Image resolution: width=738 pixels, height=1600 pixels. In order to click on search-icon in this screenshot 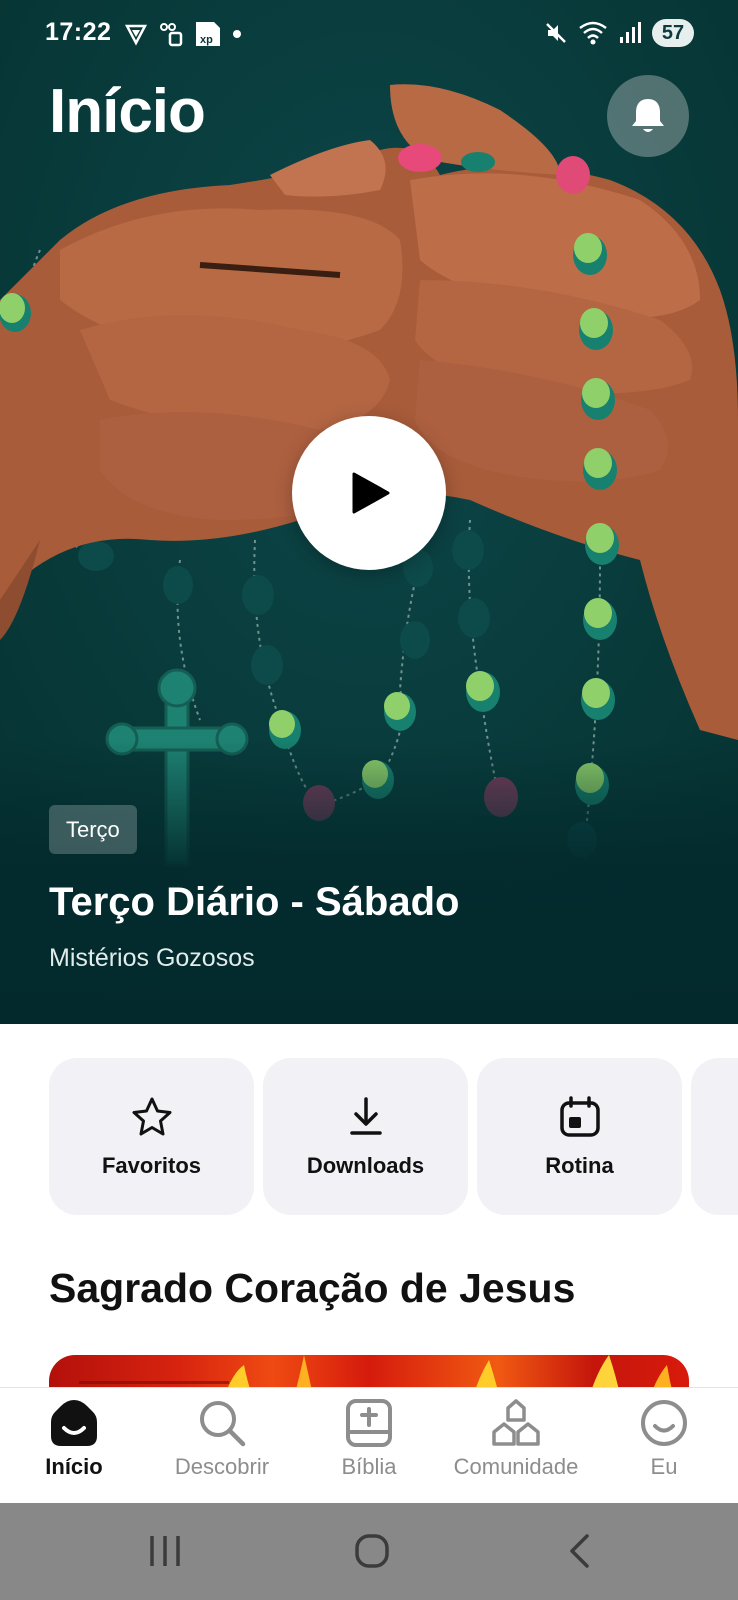, I will do `click(223, 1424)`.